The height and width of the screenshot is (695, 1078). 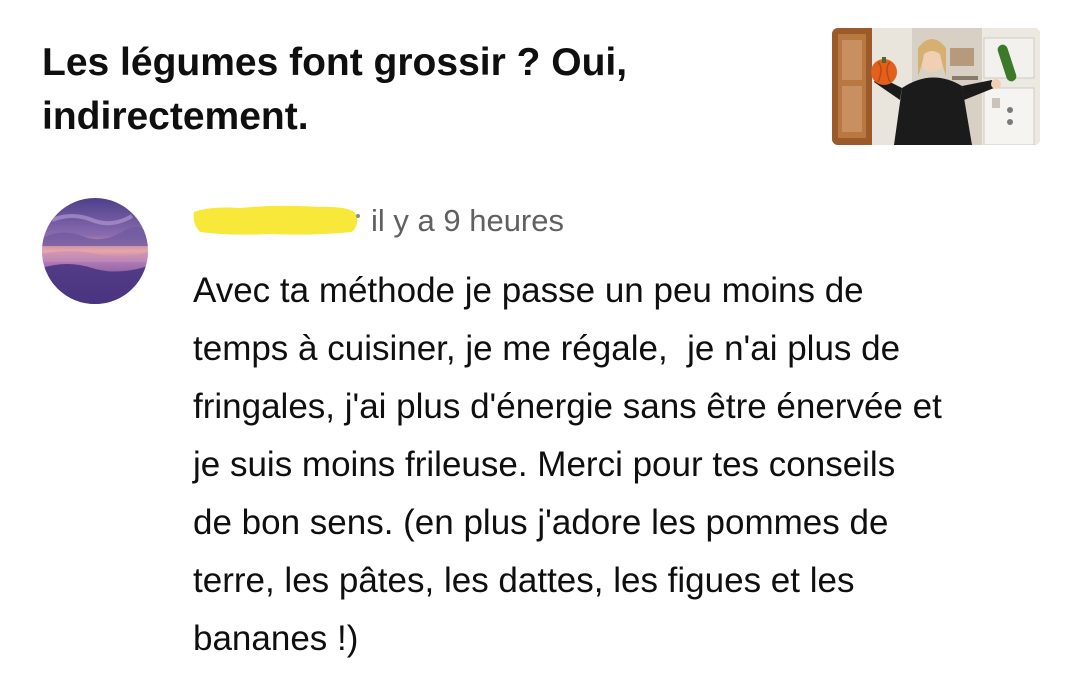 I want to click on avatar-image, so click(x=95, y=251).